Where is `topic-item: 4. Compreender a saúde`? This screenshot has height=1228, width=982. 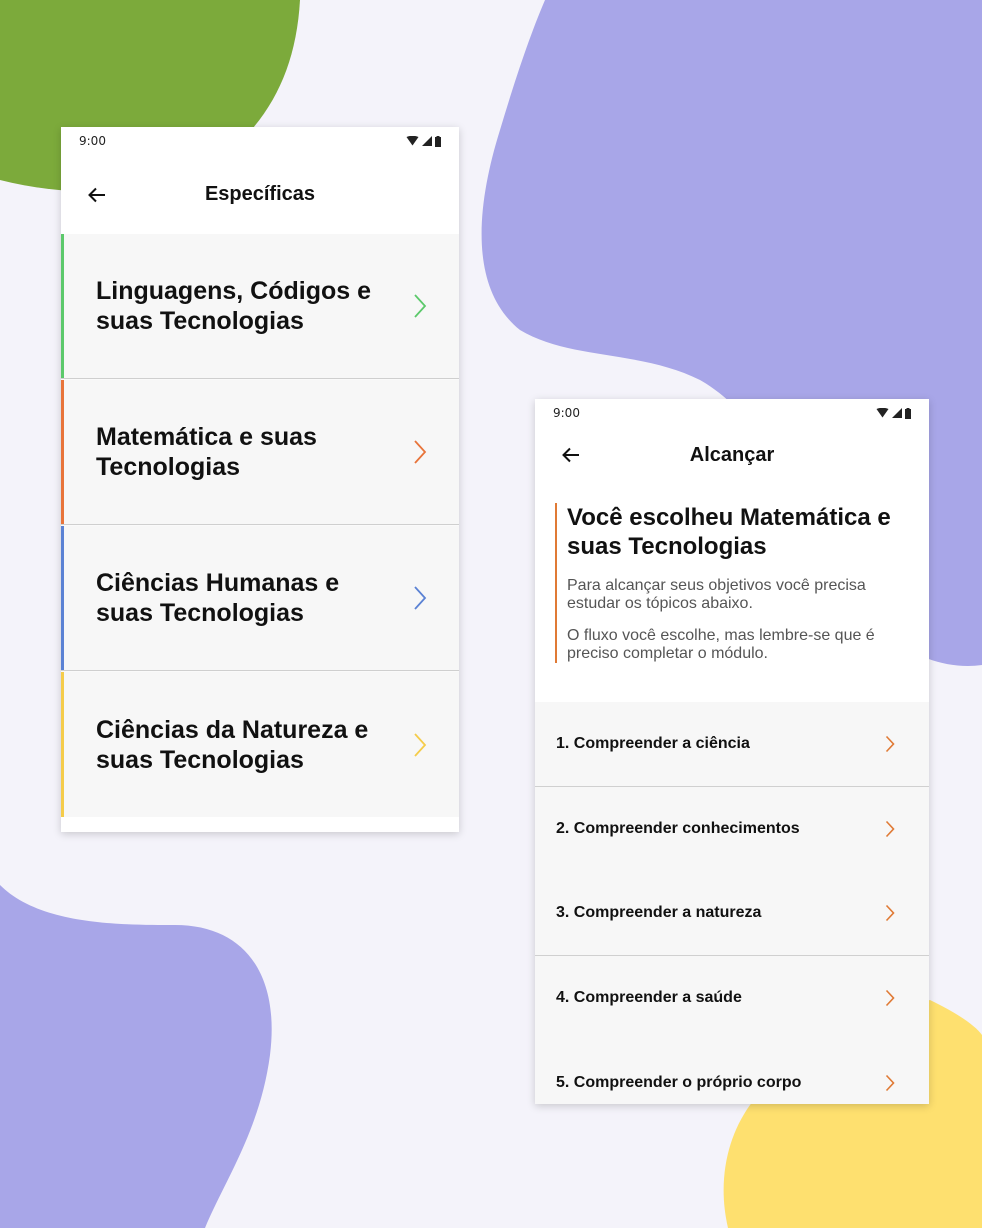
topic-item: 4. Compreender a saúde is located at coordinates (732, 998).